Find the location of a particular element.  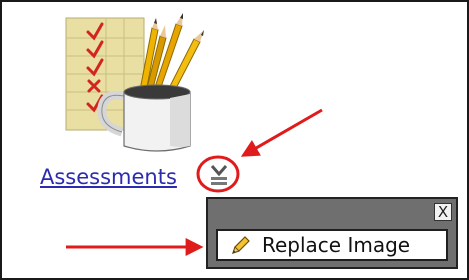

image-options-popup: X Replace Image is located at coordinates (332, 233).